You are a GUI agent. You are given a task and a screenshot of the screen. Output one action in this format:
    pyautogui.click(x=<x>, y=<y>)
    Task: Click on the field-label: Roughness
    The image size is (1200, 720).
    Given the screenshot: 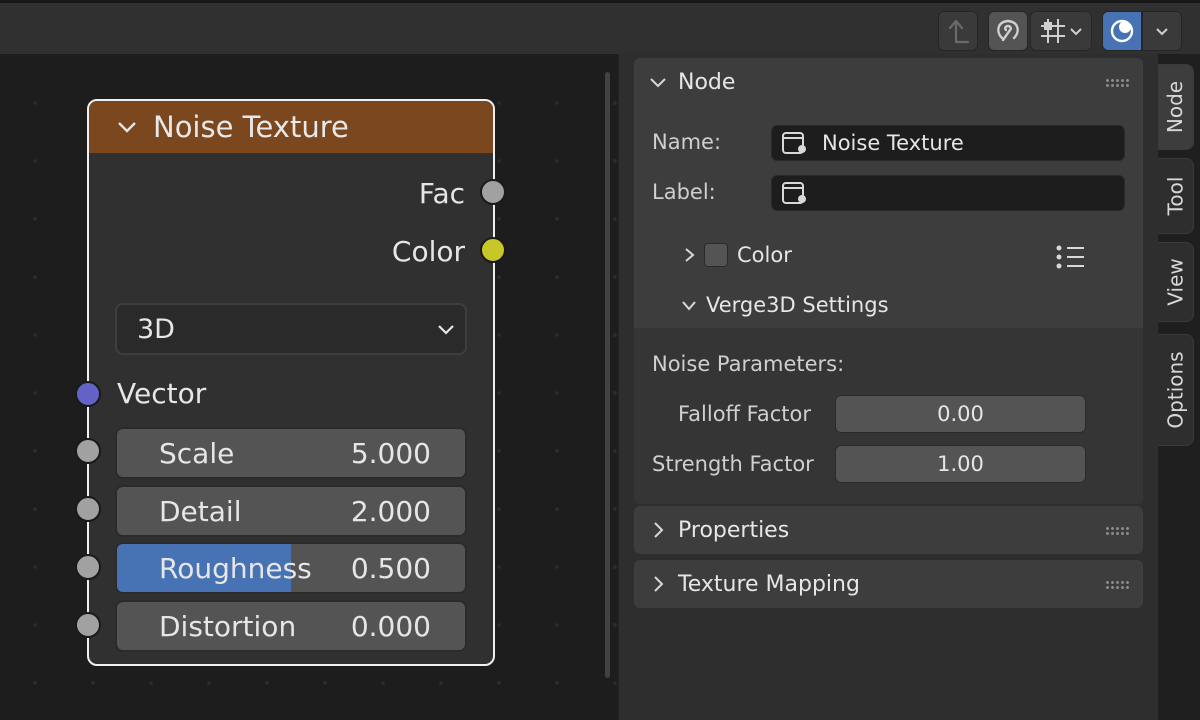 What is the action you would take?
    pyautogui.click(x=235, y=568)
    